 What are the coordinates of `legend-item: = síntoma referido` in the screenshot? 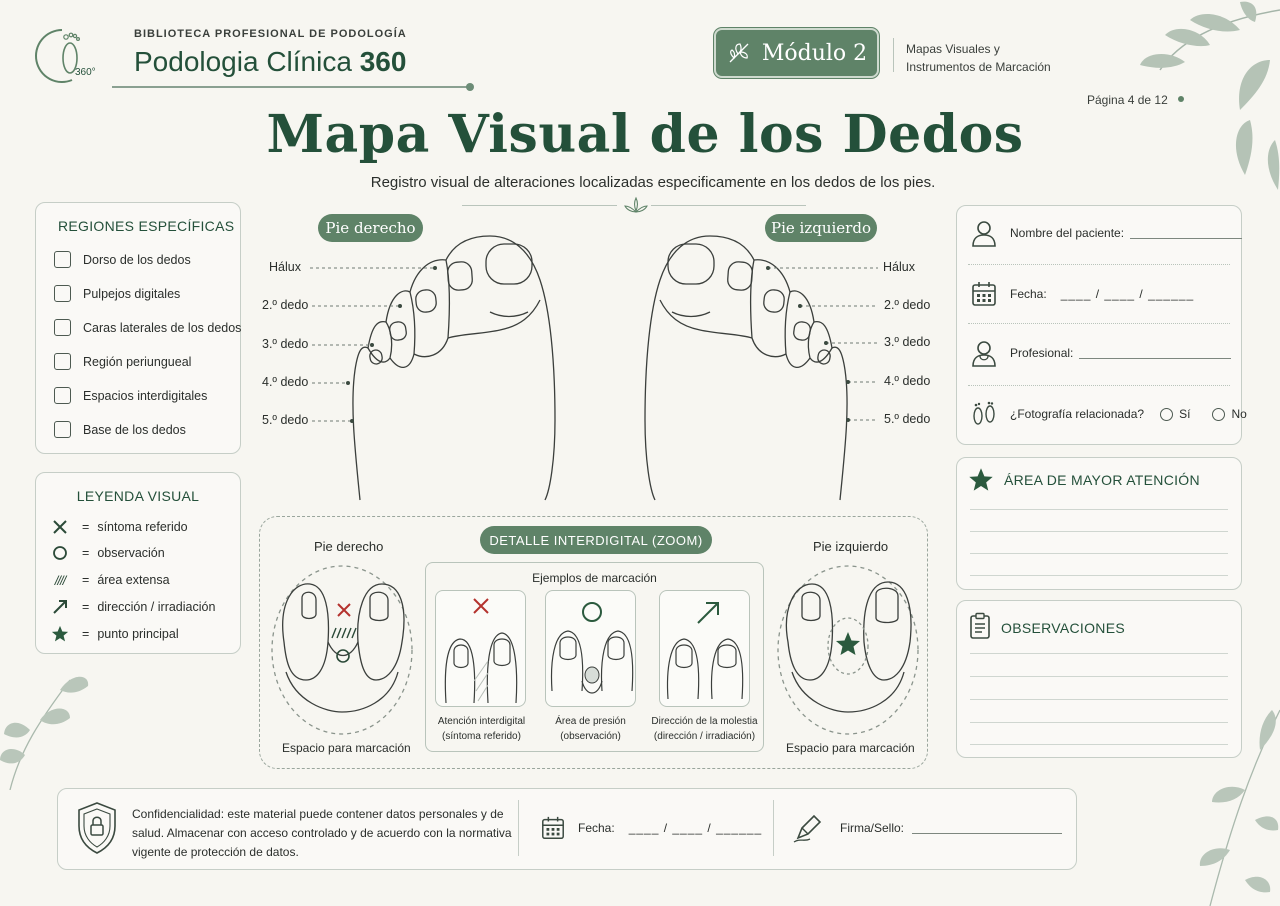 It's located at (118, 527).